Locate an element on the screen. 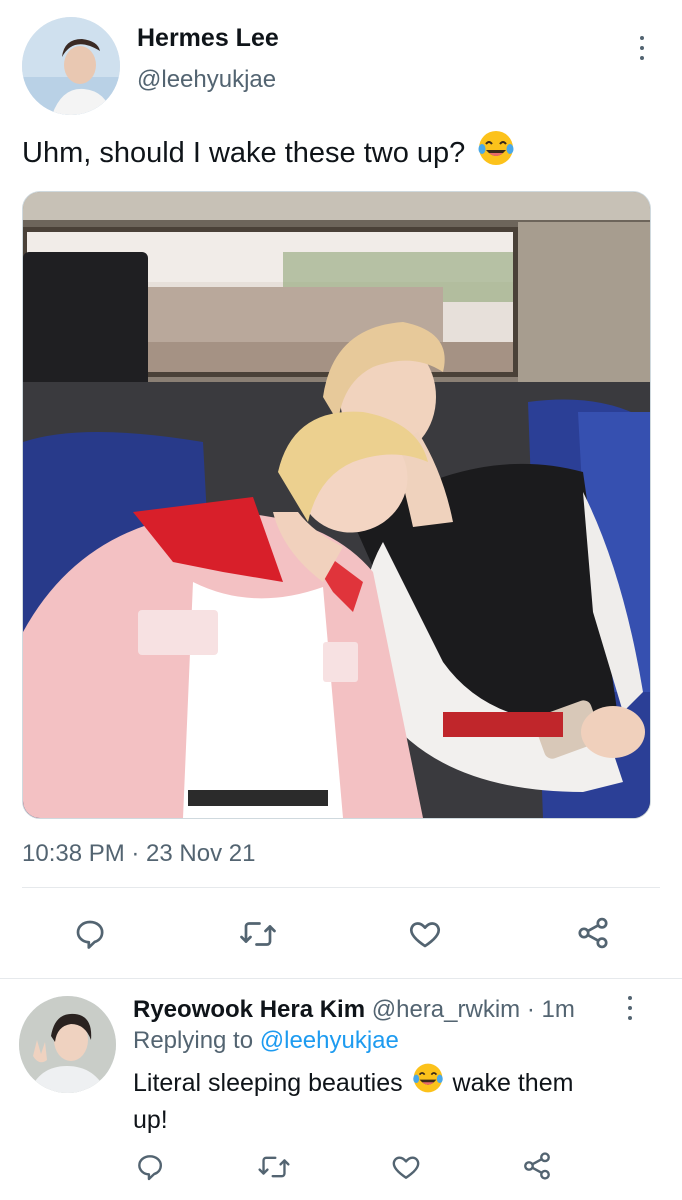 The image size is (682, 1200). tweet-timestamp: 10:38 PM · 23 Nov 21 is located at coordinates (138, 854).